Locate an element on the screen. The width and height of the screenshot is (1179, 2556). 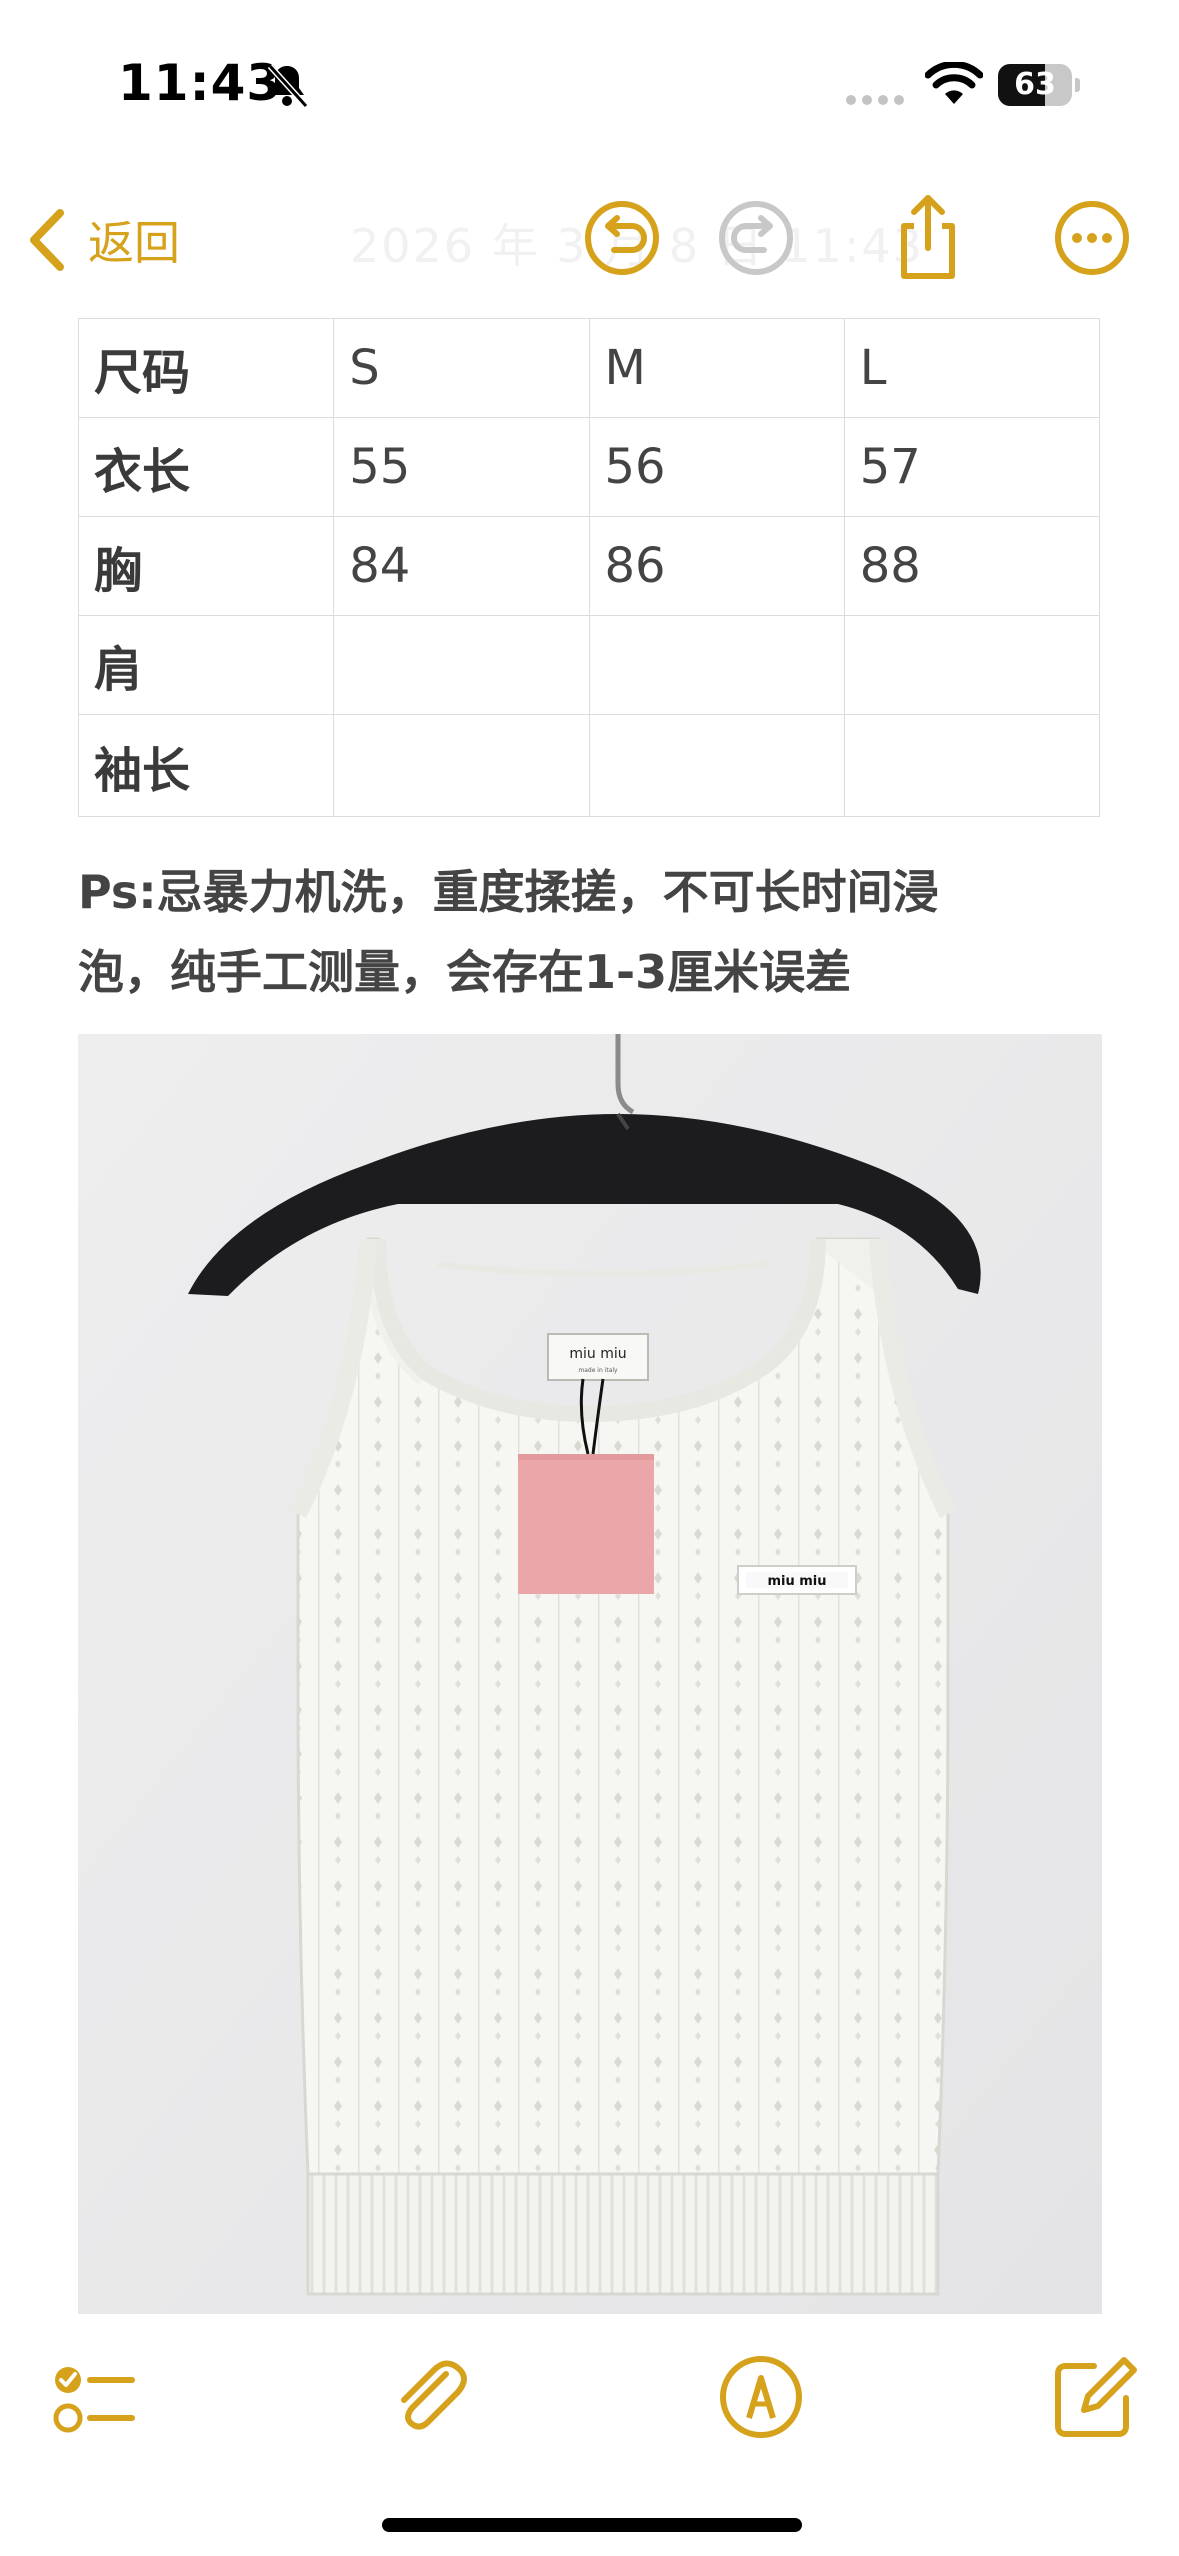
table-row-label: 肩 is located at coordinates (206, 665).